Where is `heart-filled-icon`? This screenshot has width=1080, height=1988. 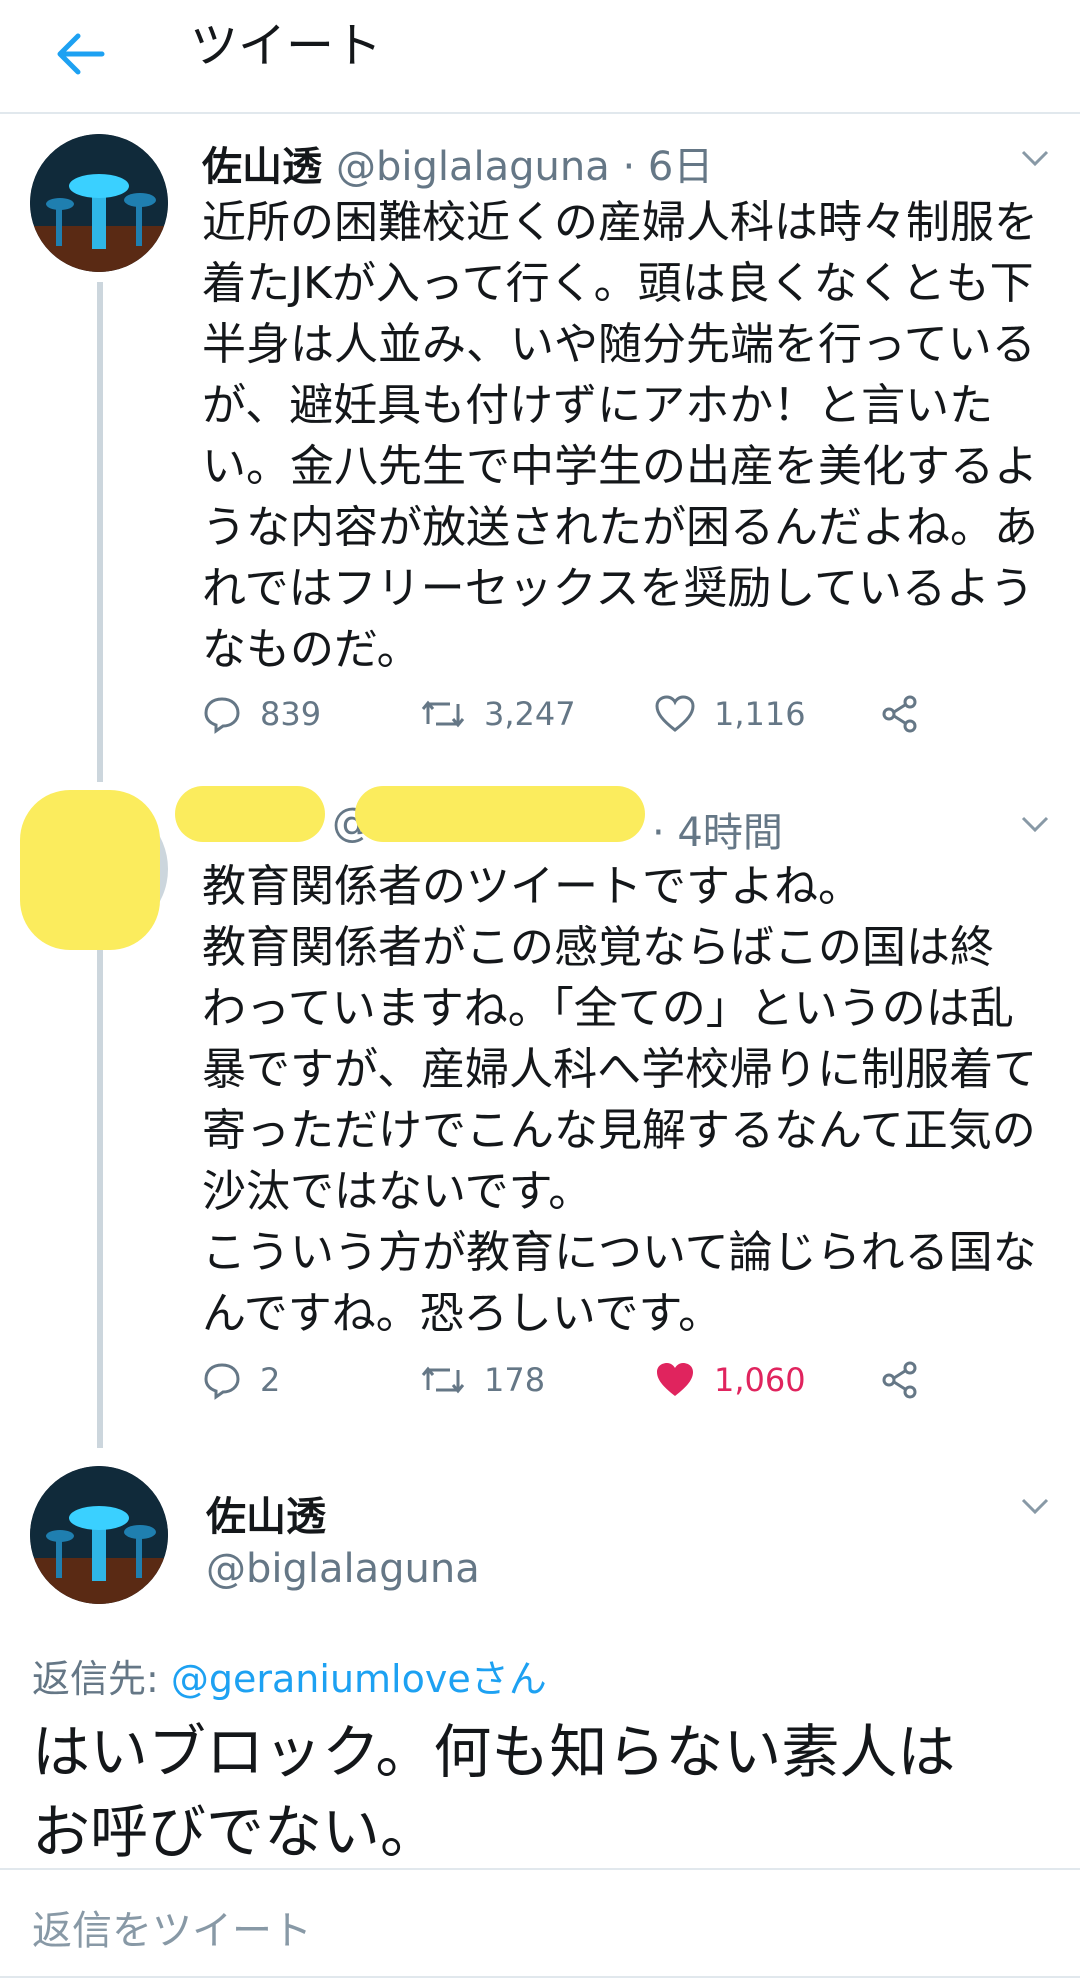
heart-filled-icon is located at coordinates (675, 1380).